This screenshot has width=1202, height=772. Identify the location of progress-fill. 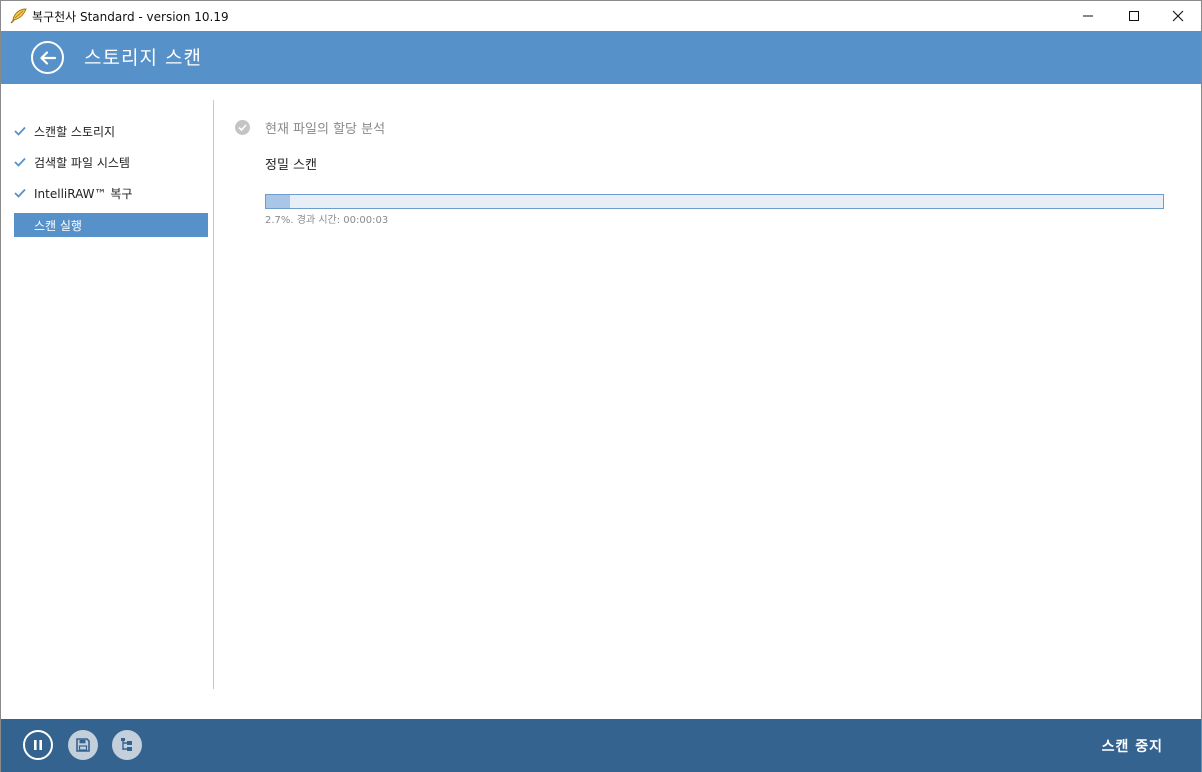
(278, 201).